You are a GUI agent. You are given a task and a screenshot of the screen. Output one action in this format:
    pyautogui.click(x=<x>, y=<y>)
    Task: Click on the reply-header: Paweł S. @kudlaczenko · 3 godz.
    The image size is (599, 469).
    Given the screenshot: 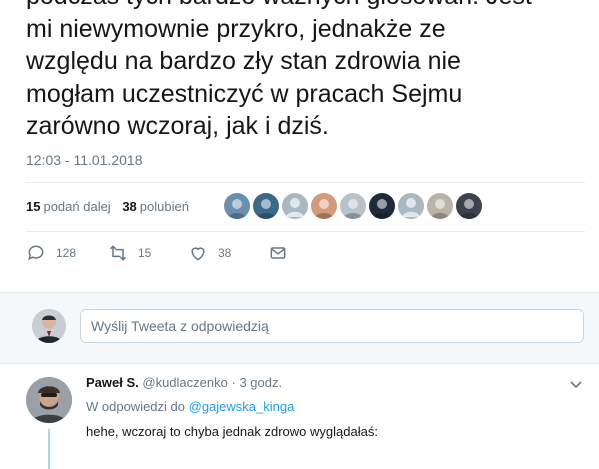 What is the action you would take?
    pyautogui.click(x=184, y=382)
    